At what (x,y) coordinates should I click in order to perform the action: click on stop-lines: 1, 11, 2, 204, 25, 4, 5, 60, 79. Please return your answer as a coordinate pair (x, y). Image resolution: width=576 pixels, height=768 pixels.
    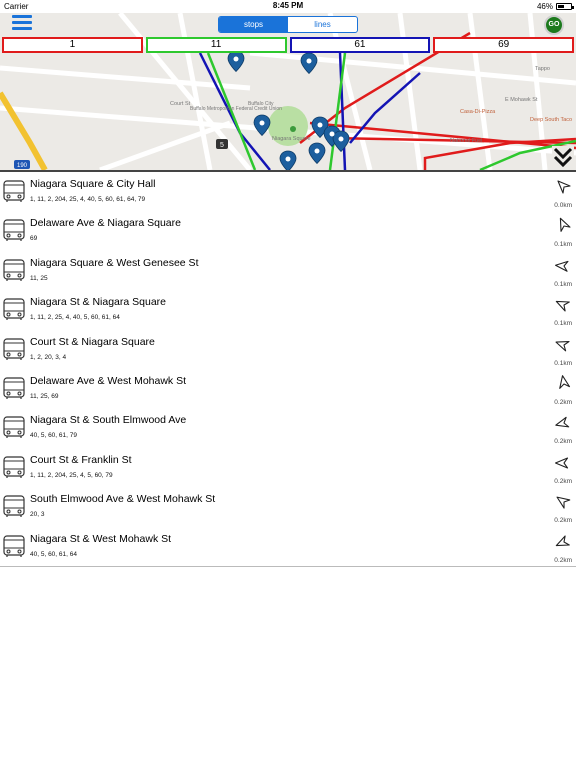
    Looking at the image, I should click on (71, 475).